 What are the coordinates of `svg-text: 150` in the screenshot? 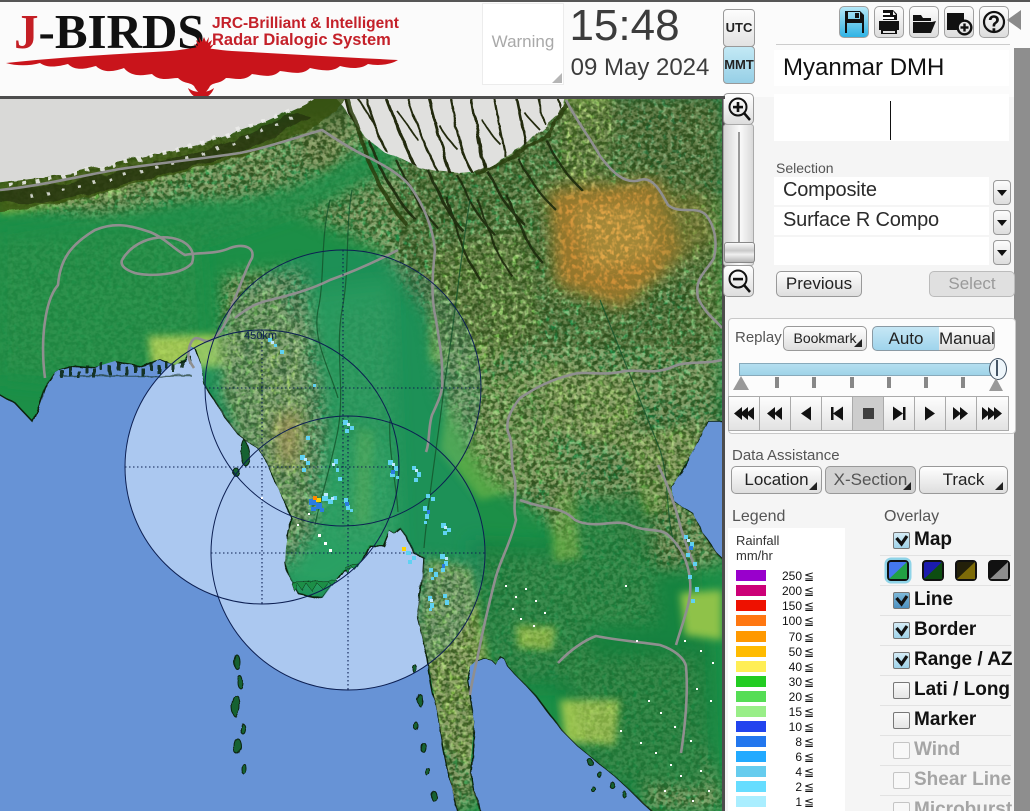 It's located at (792, 606).